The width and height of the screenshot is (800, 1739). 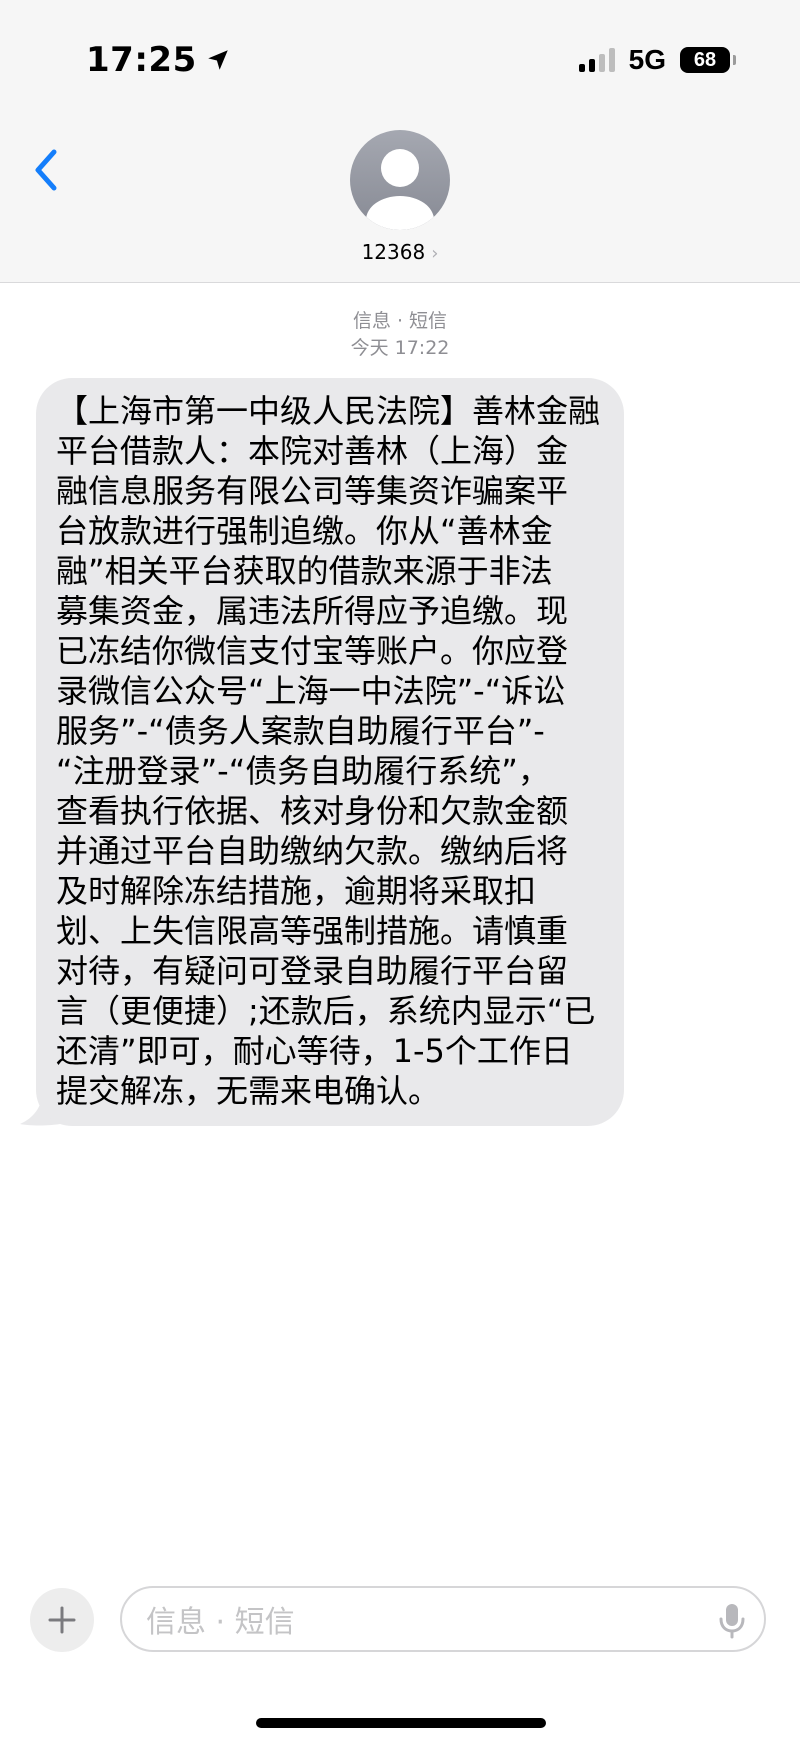 What do you see at coordinates (311, 691) in the screenshot?
I see `message-line: 录微信公众号“上海一中法院”-“诉讼` at bounding box center [311, 691].